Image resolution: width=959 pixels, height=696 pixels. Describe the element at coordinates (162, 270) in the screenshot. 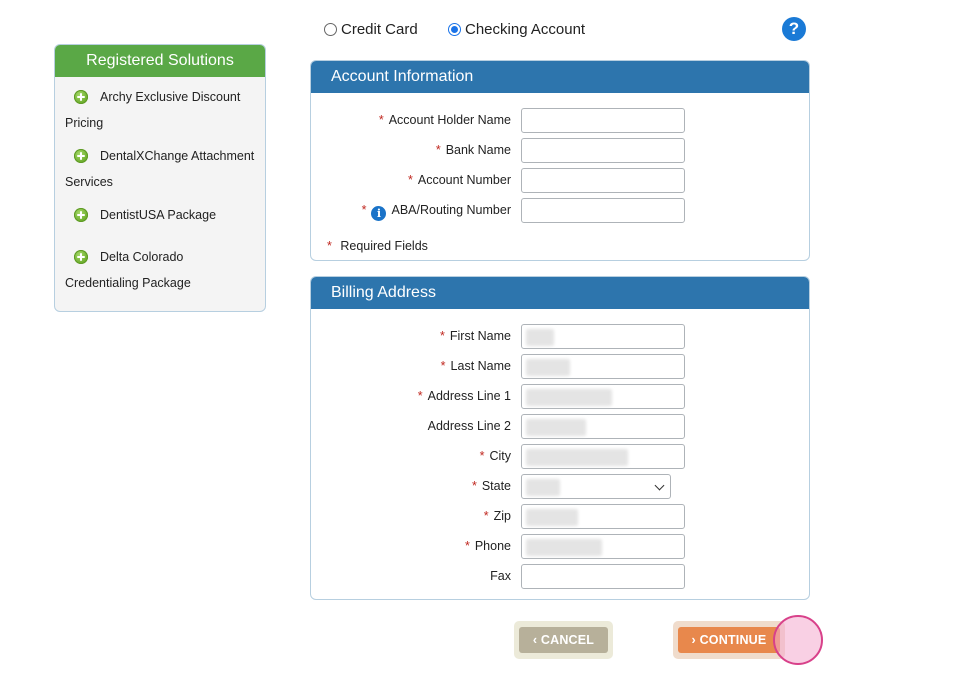

I see `solution-item: Delta Colorado Credentialing Package` at that location.